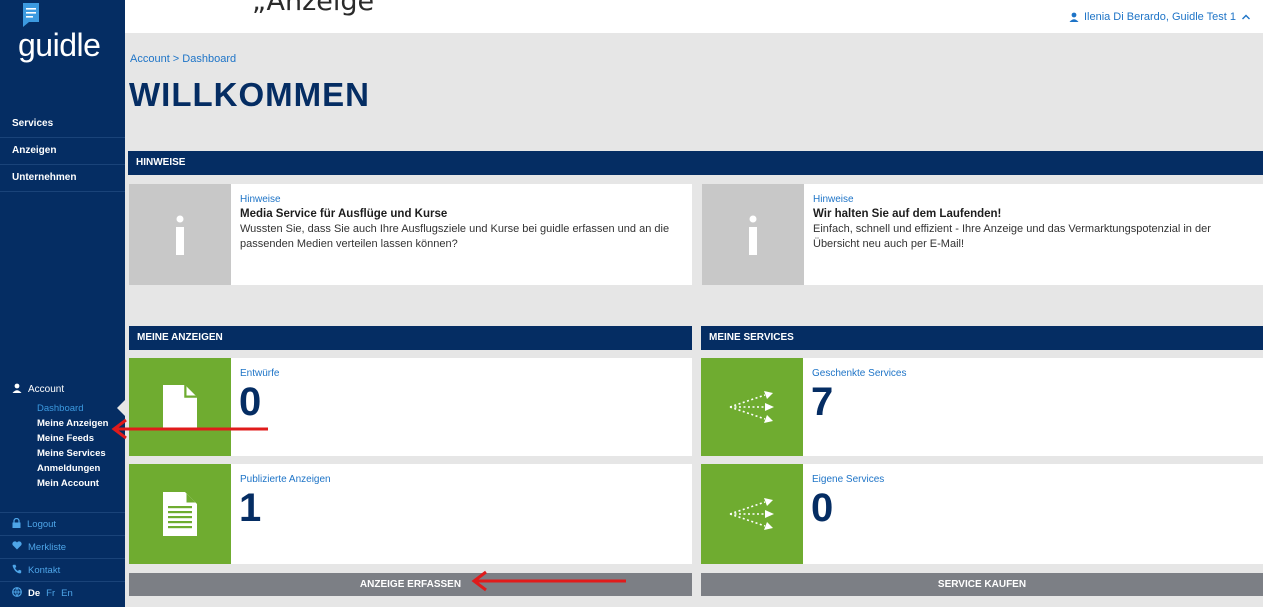 This screenshot has height=607, width=1263. What do you see at coordinates (42, 524) in the screenshot?
I see `logout-label: Logout` at bounding box center [42, 524].